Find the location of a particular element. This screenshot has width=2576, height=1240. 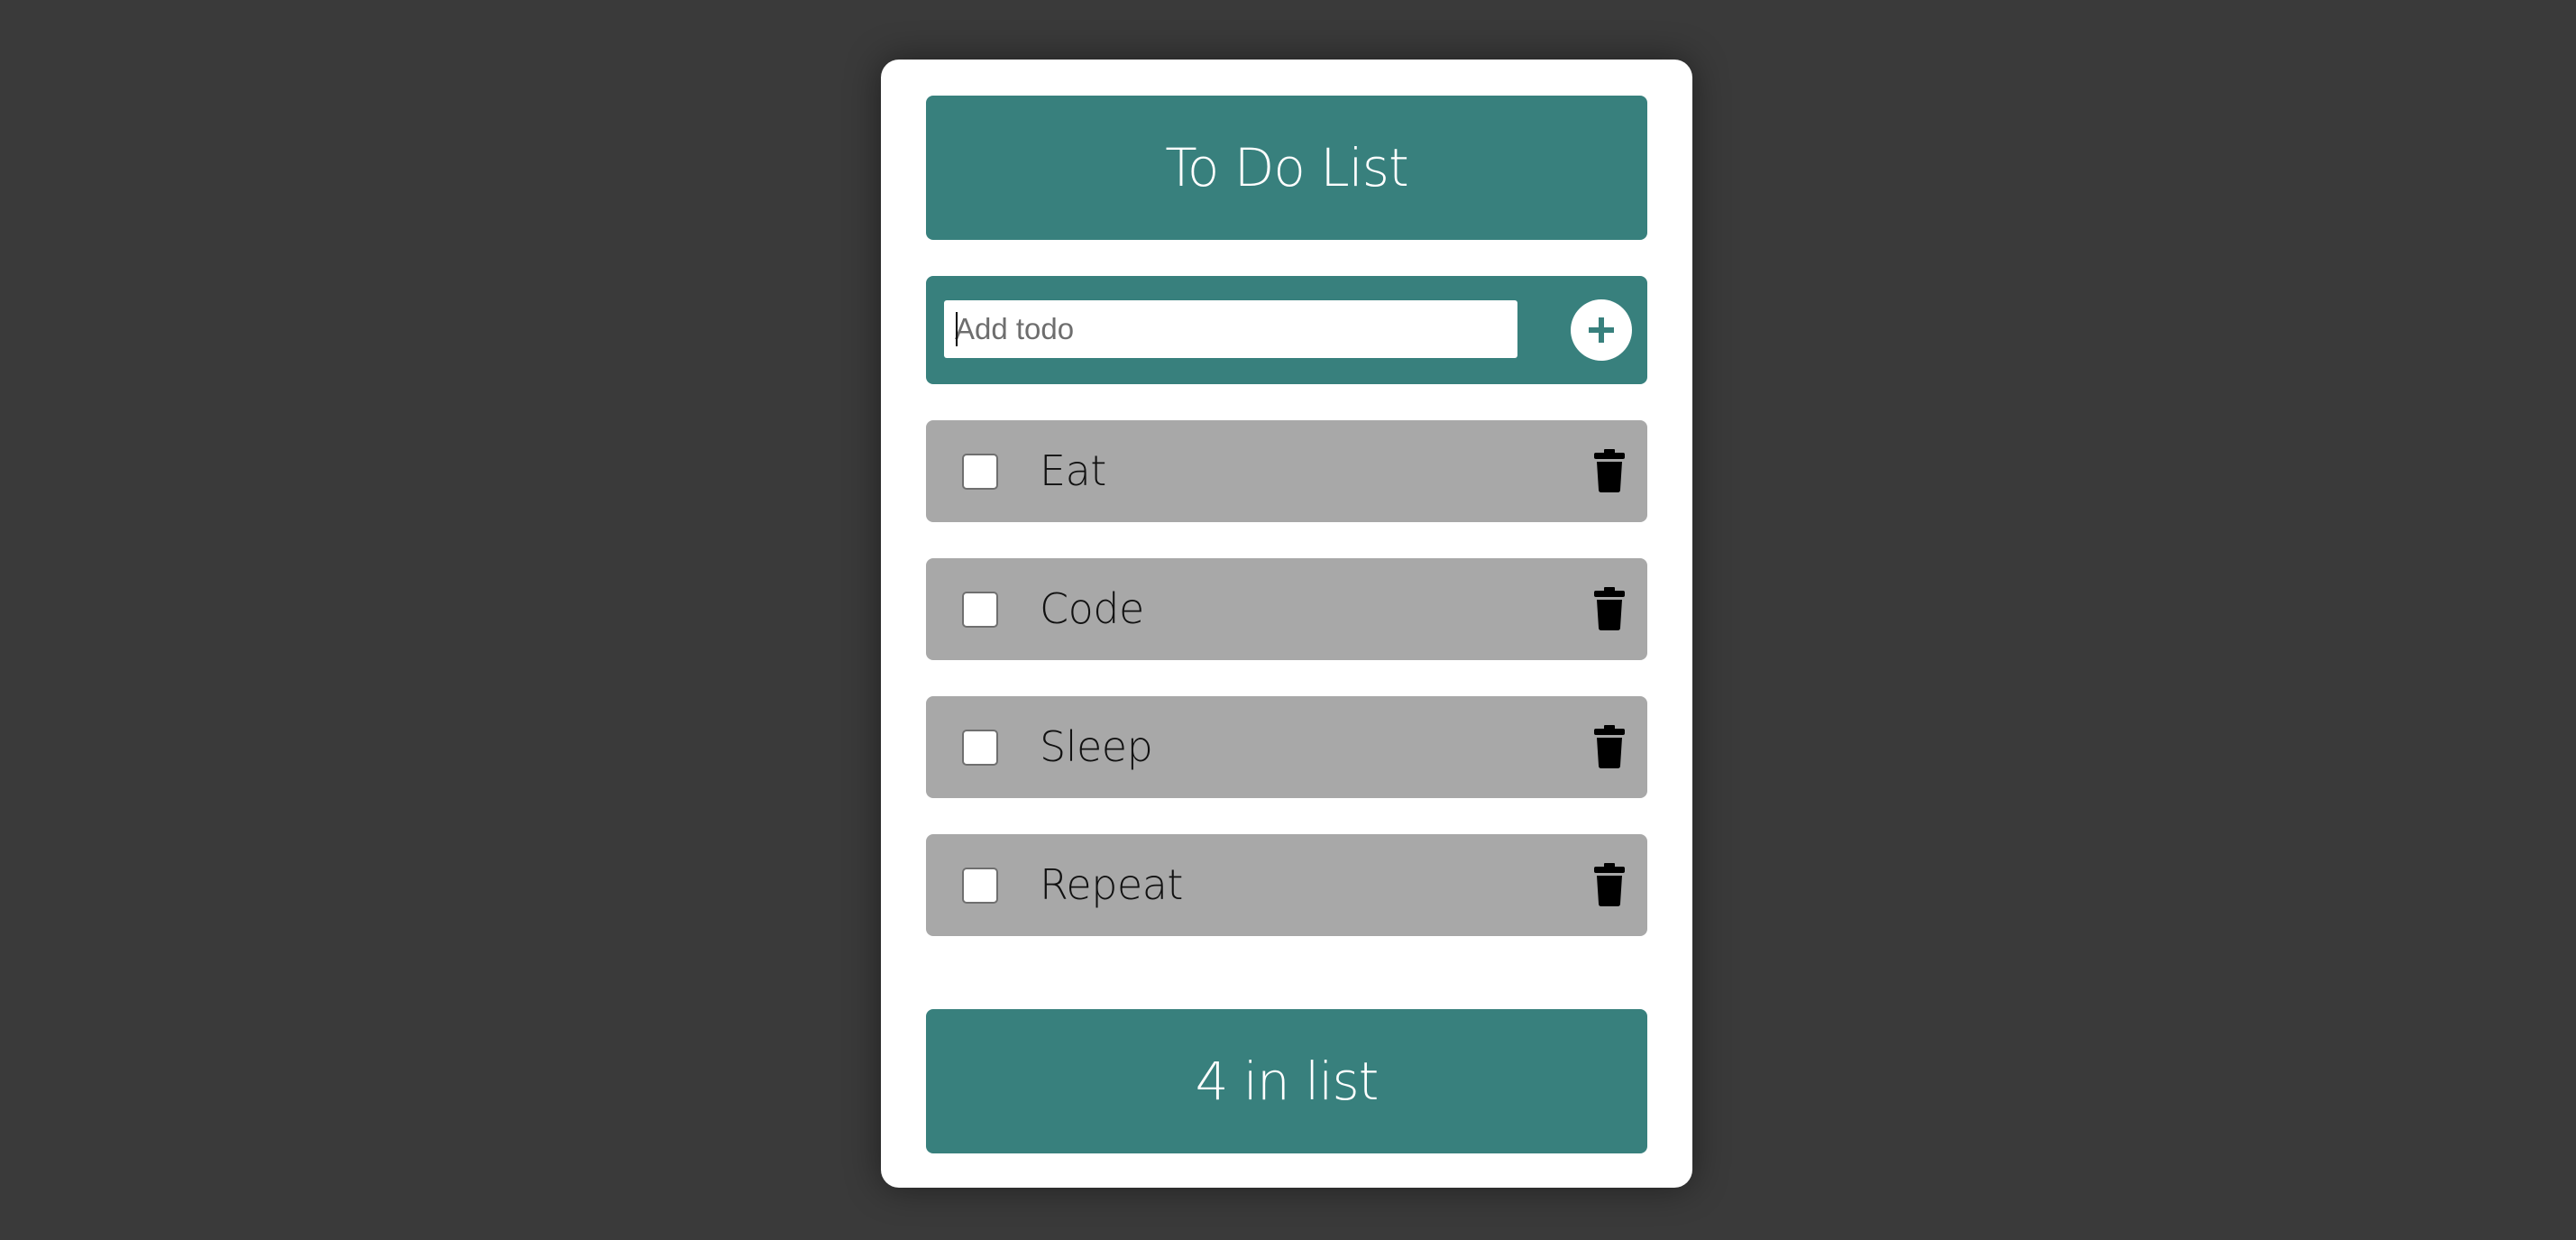

todo-item: Sleep is located at coordinates (1286, 747).